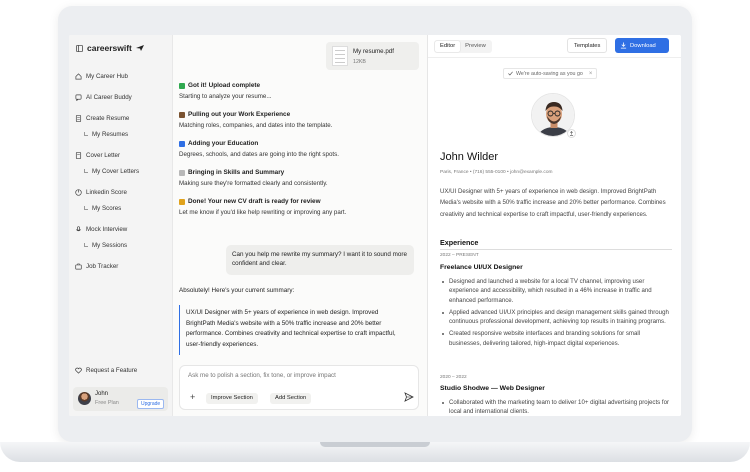  What do you see at coordinates (151, 404) in the screenshot?
I see `upgrade-button: Upgrade` at bounding box center [151, 404].